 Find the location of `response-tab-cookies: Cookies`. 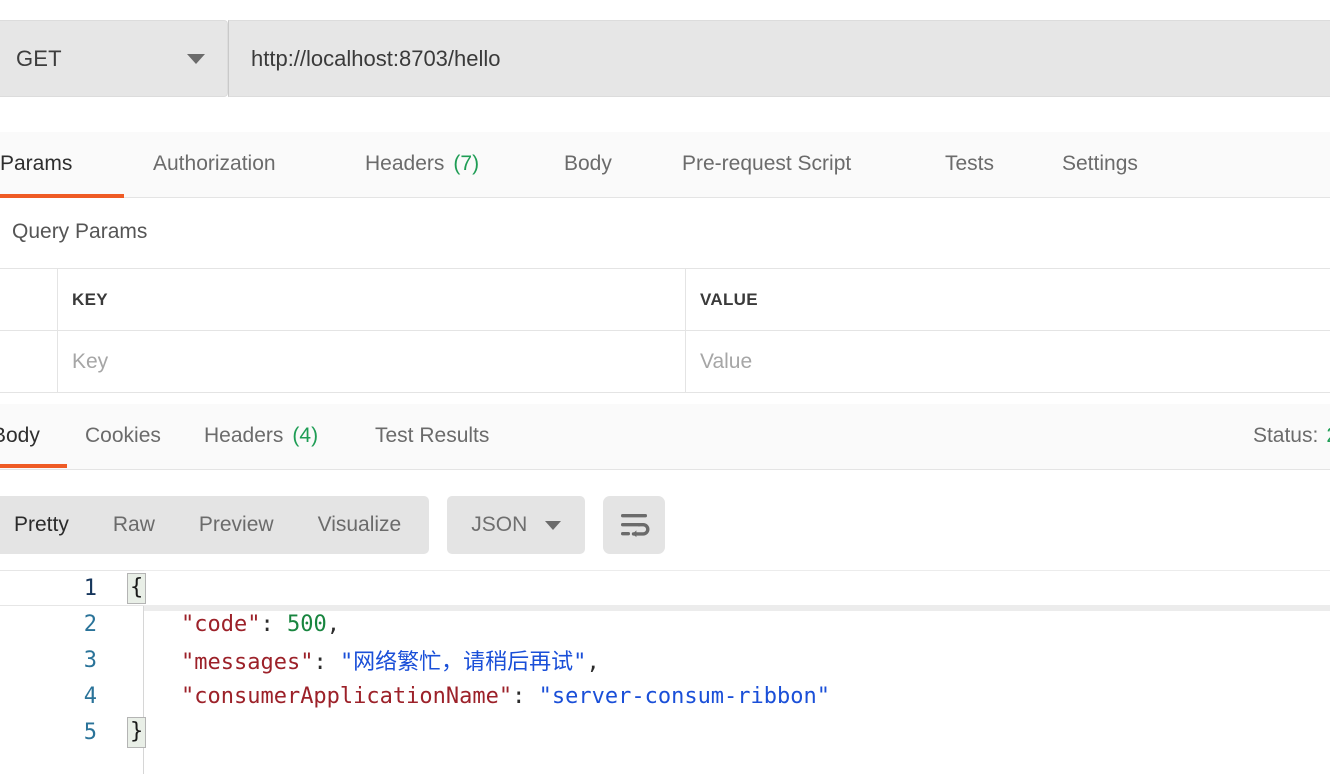

response-tab-cookies: Cookies is located at coordinates (136, 436).